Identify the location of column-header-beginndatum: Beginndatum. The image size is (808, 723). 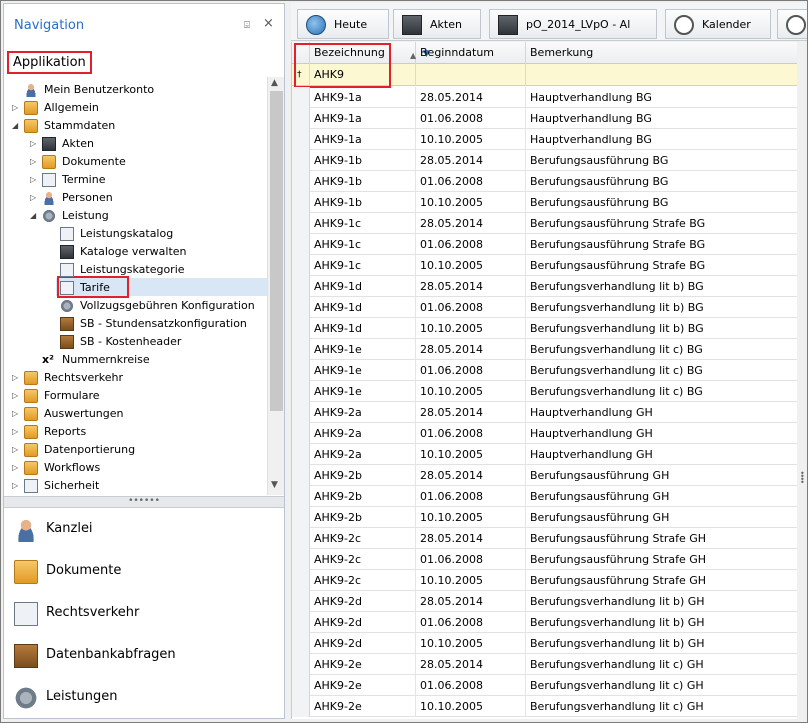
(471, 53).